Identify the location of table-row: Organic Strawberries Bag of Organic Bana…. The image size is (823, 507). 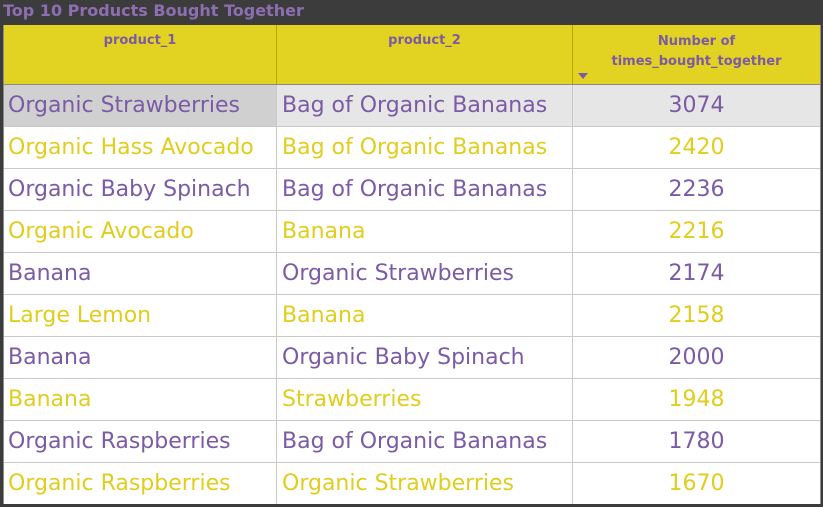
(412, 106).